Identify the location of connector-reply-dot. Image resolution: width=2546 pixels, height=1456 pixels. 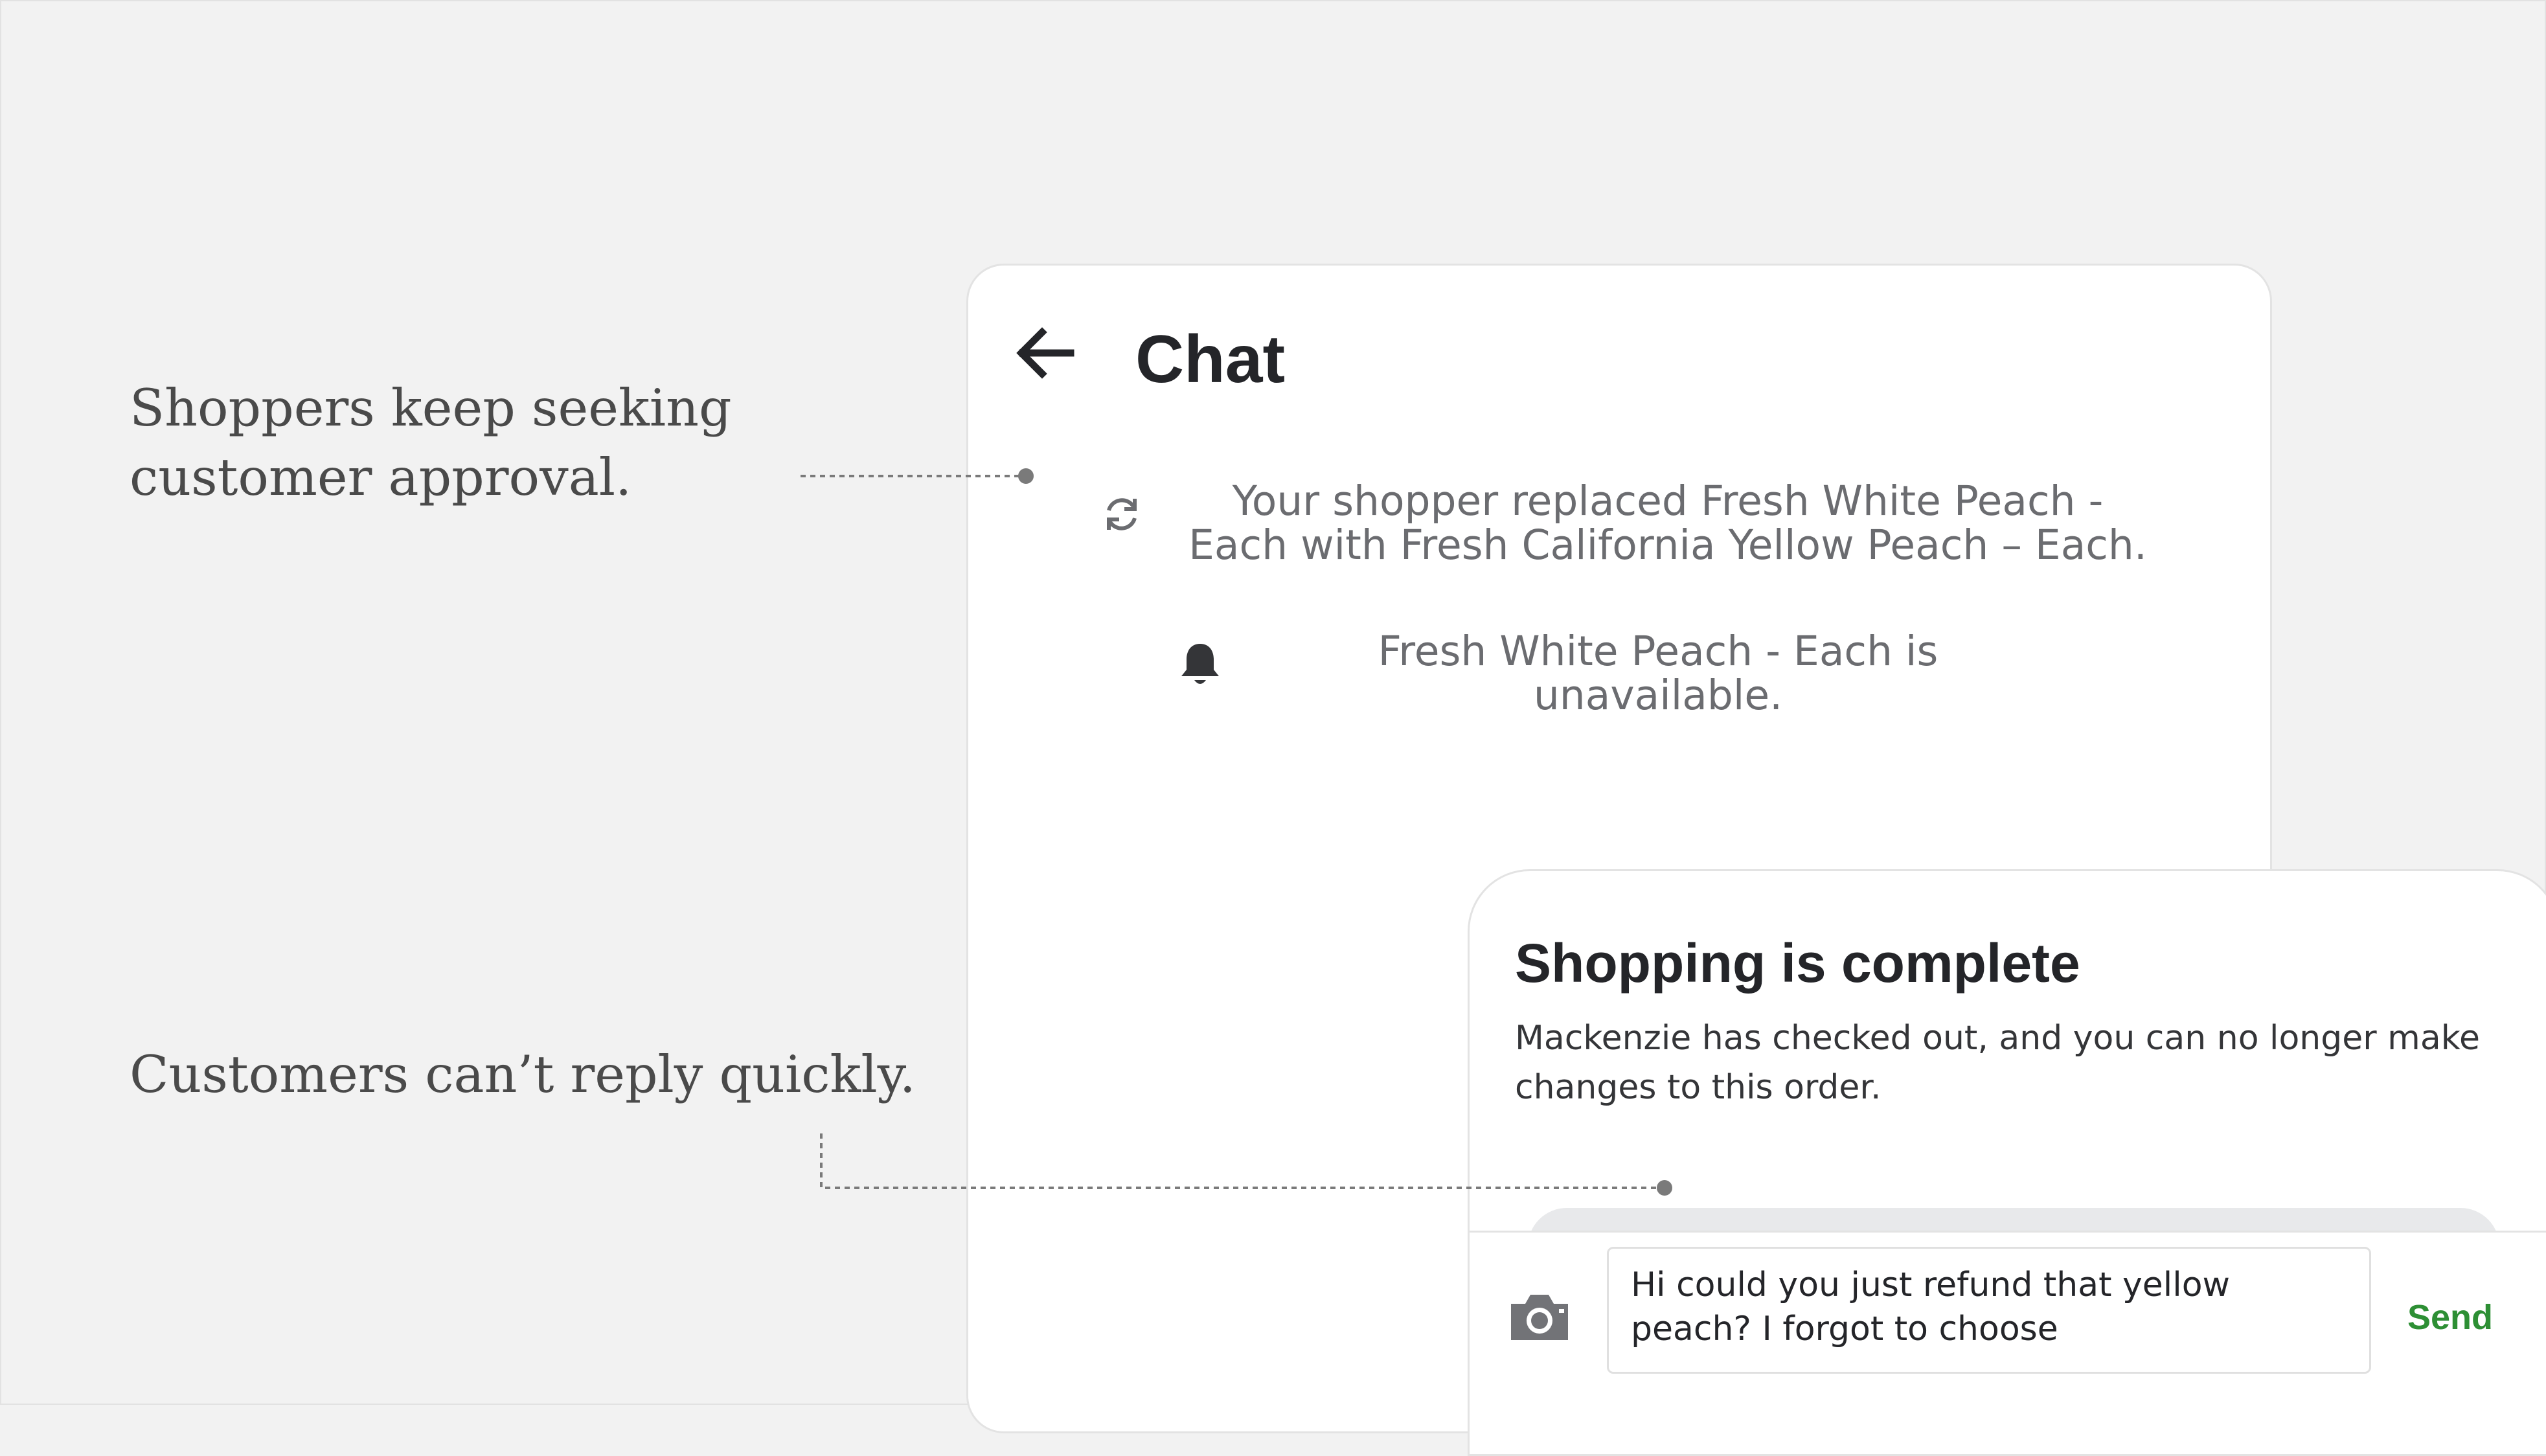
(1664, 1188).